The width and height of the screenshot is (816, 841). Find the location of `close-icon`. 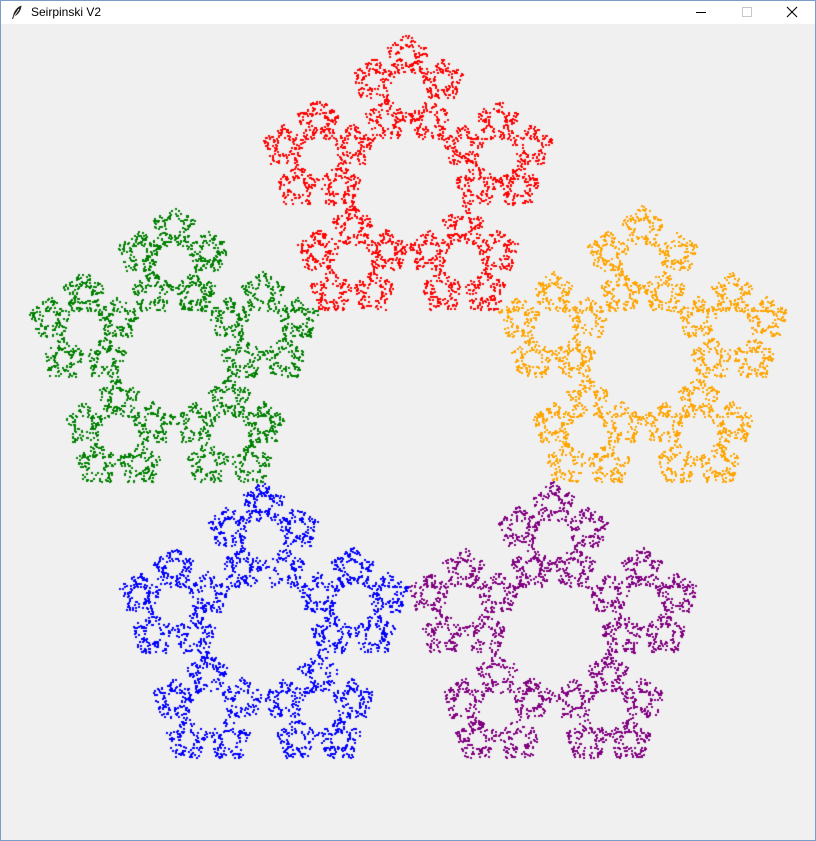

close-icon is located at coordinates (792, 12).